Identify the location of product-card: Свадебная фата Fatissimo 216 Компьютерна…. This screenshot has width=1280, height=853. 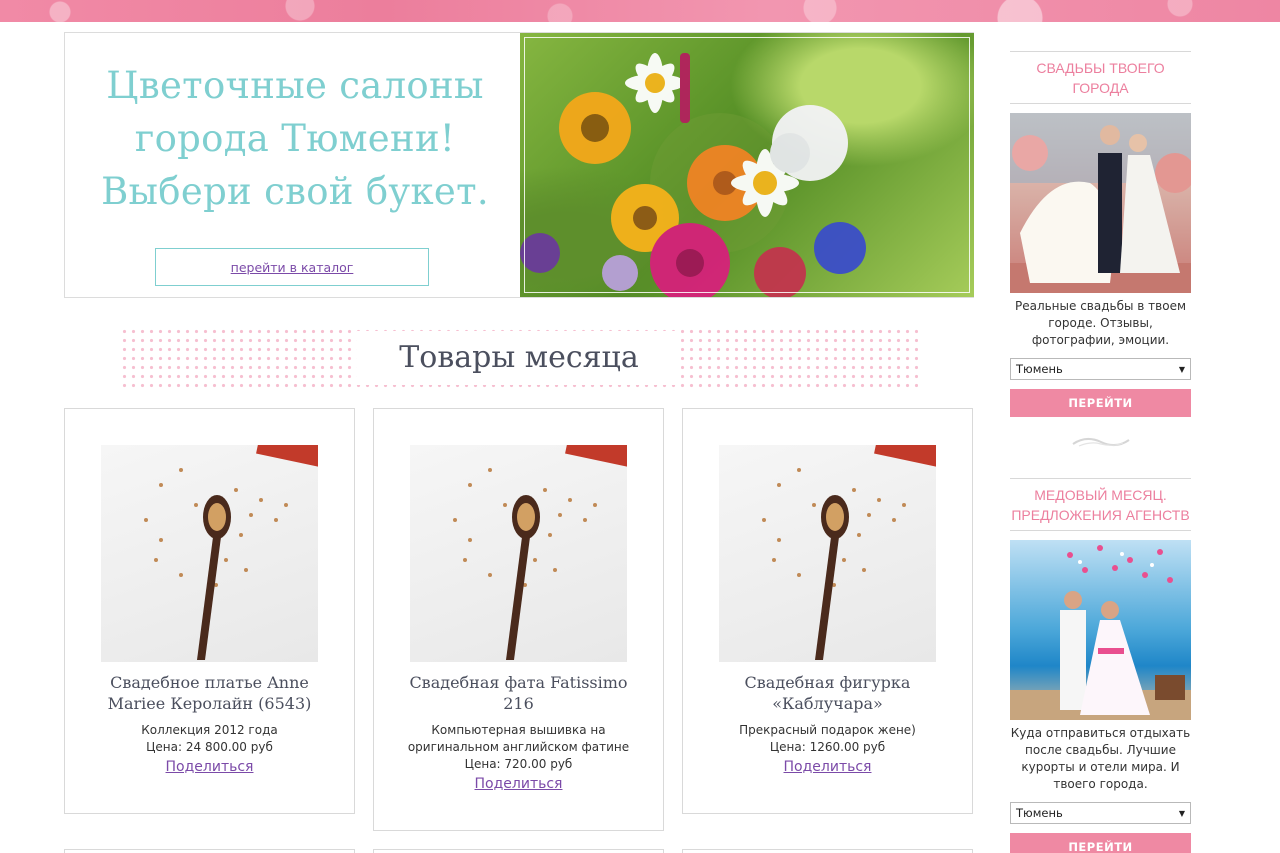
(518, 619).